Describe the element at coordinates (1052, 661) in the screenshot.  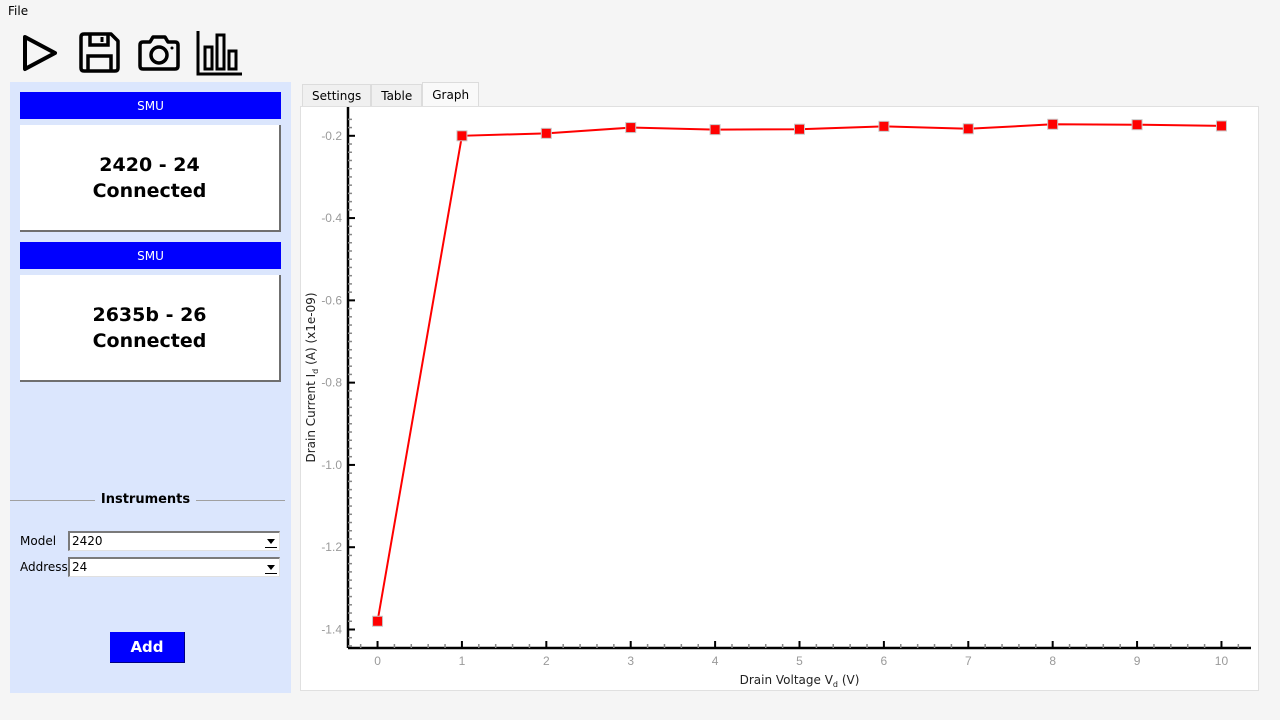
I see `x-tick-label: 8` at that location.